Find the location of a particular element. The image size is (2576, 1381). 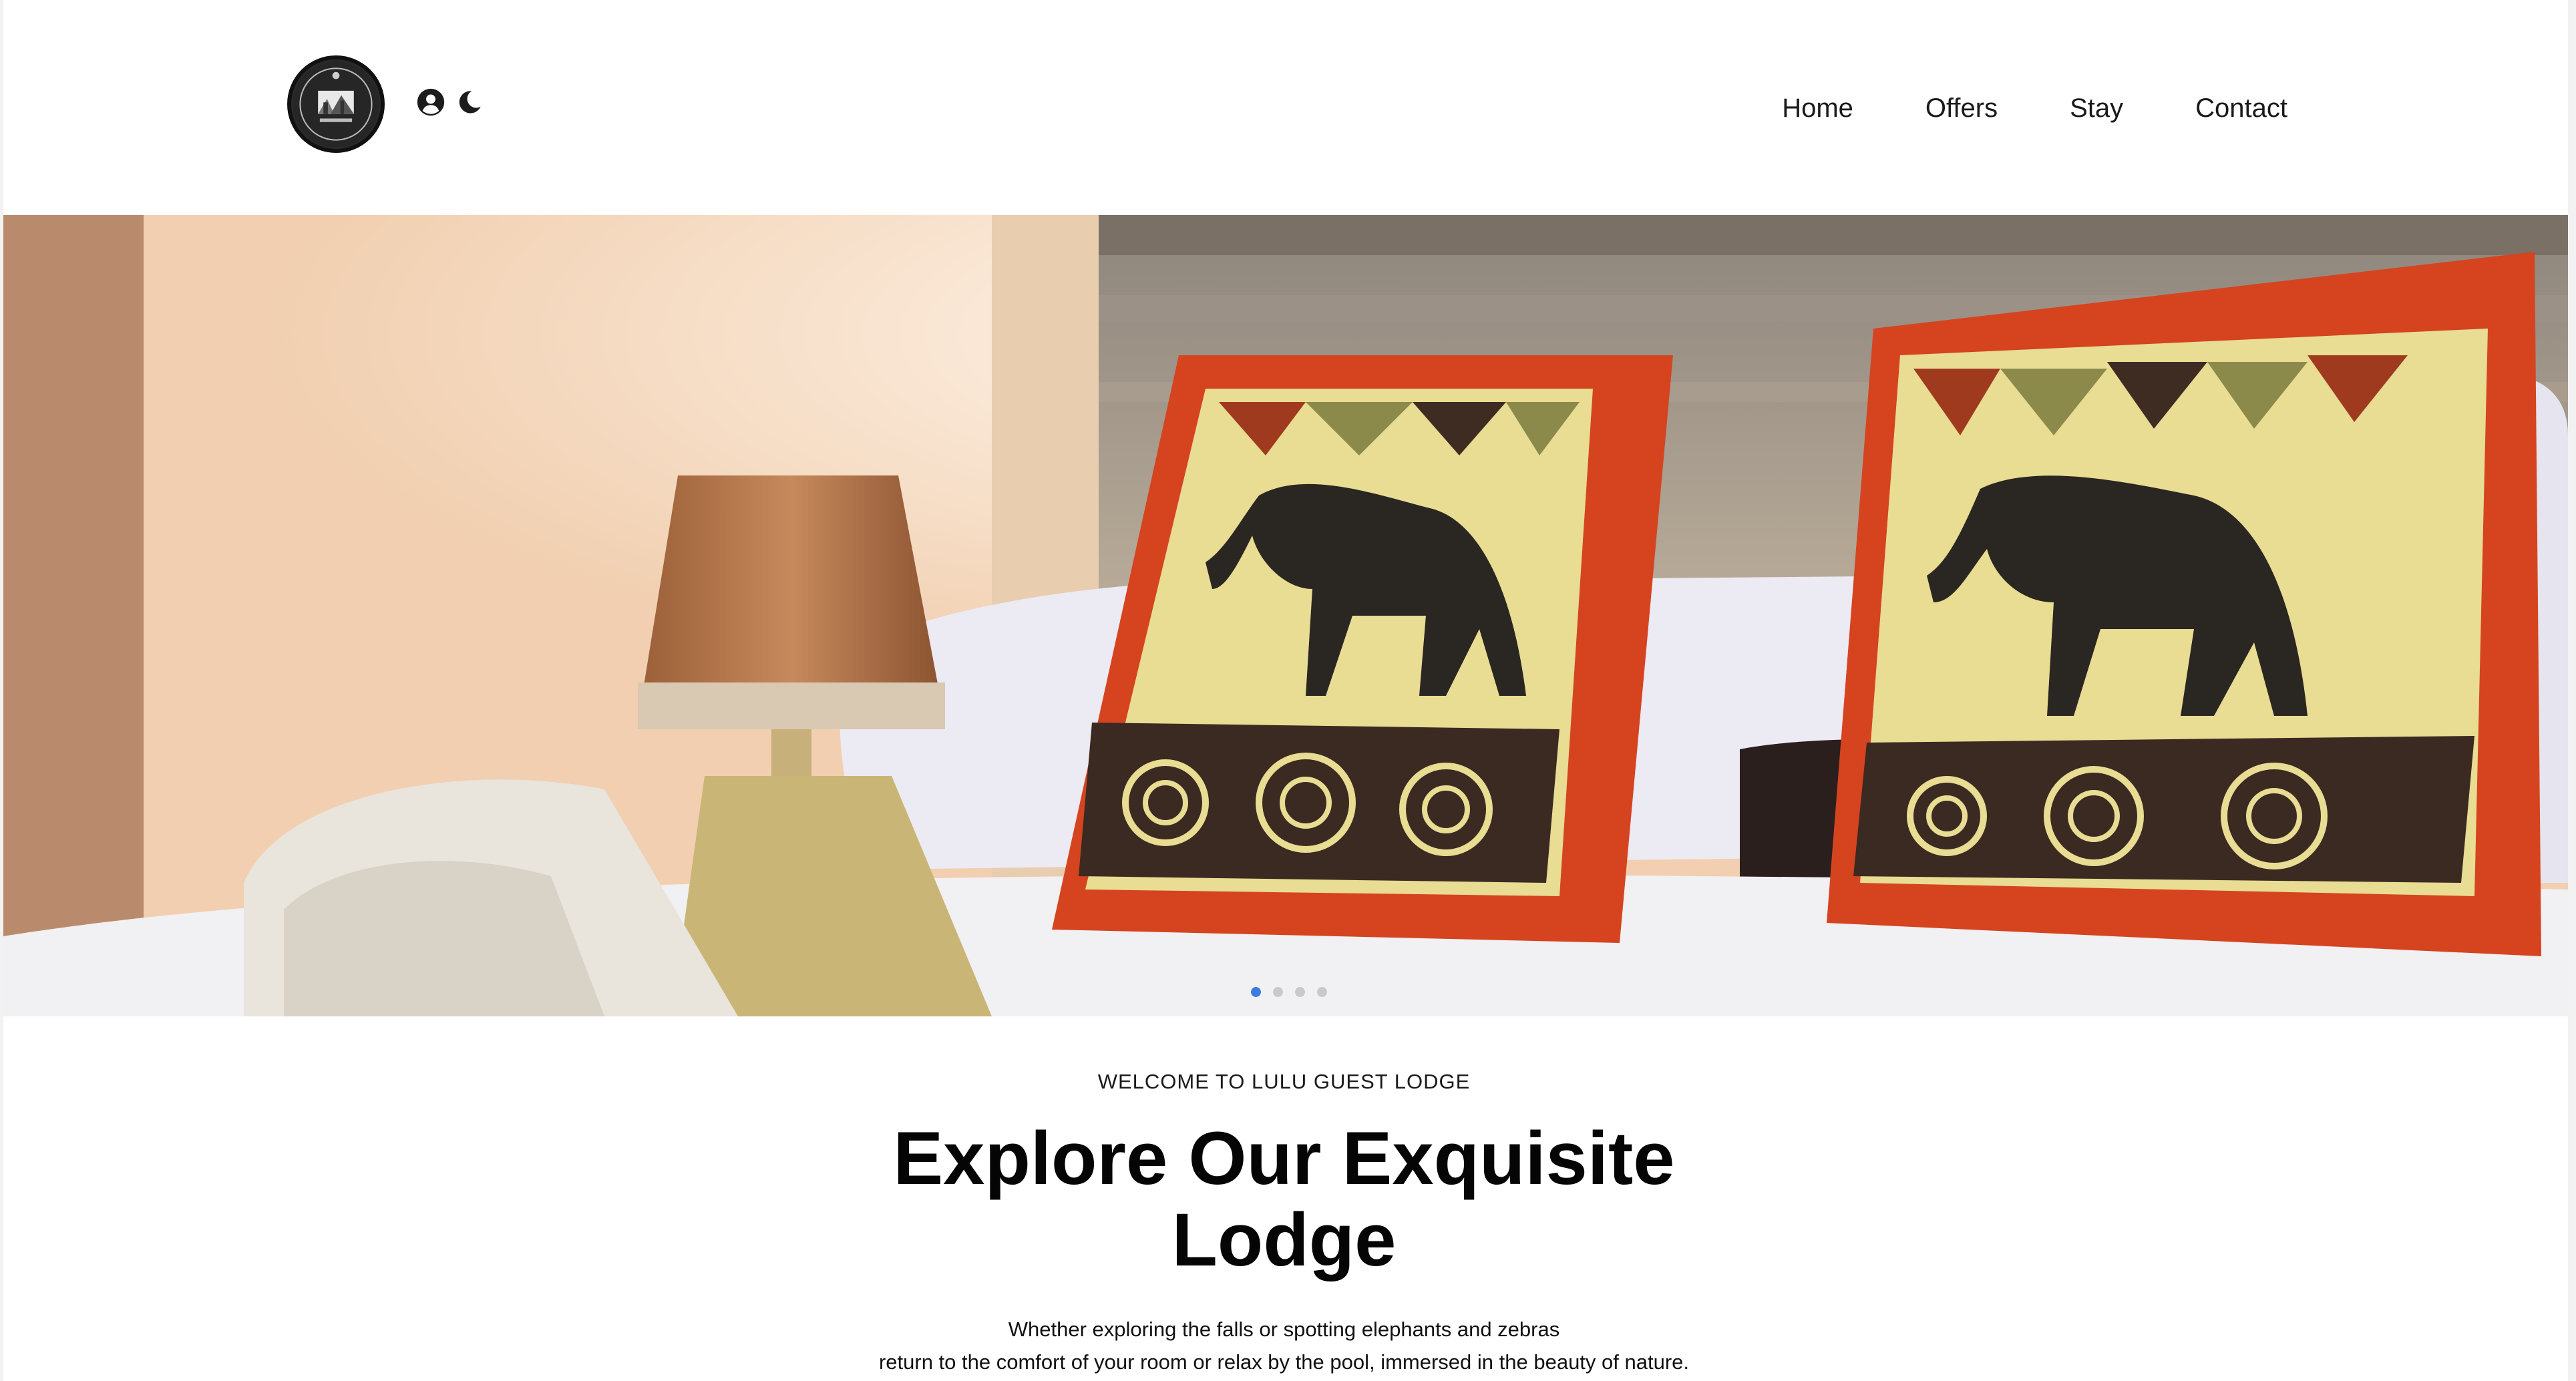

nav-home: Home is located at coordinates (1817, 108).